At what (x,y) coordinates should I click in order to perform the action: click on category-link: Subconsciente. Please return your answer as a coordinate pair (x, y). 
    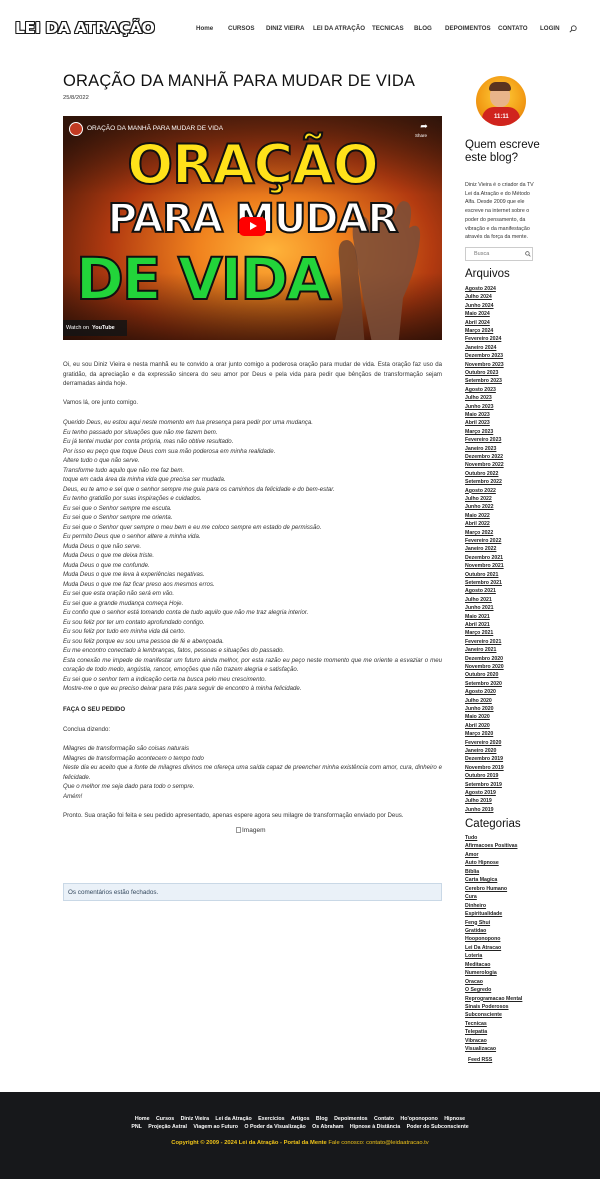
    Looking at the image, I should click on (483, 1015).